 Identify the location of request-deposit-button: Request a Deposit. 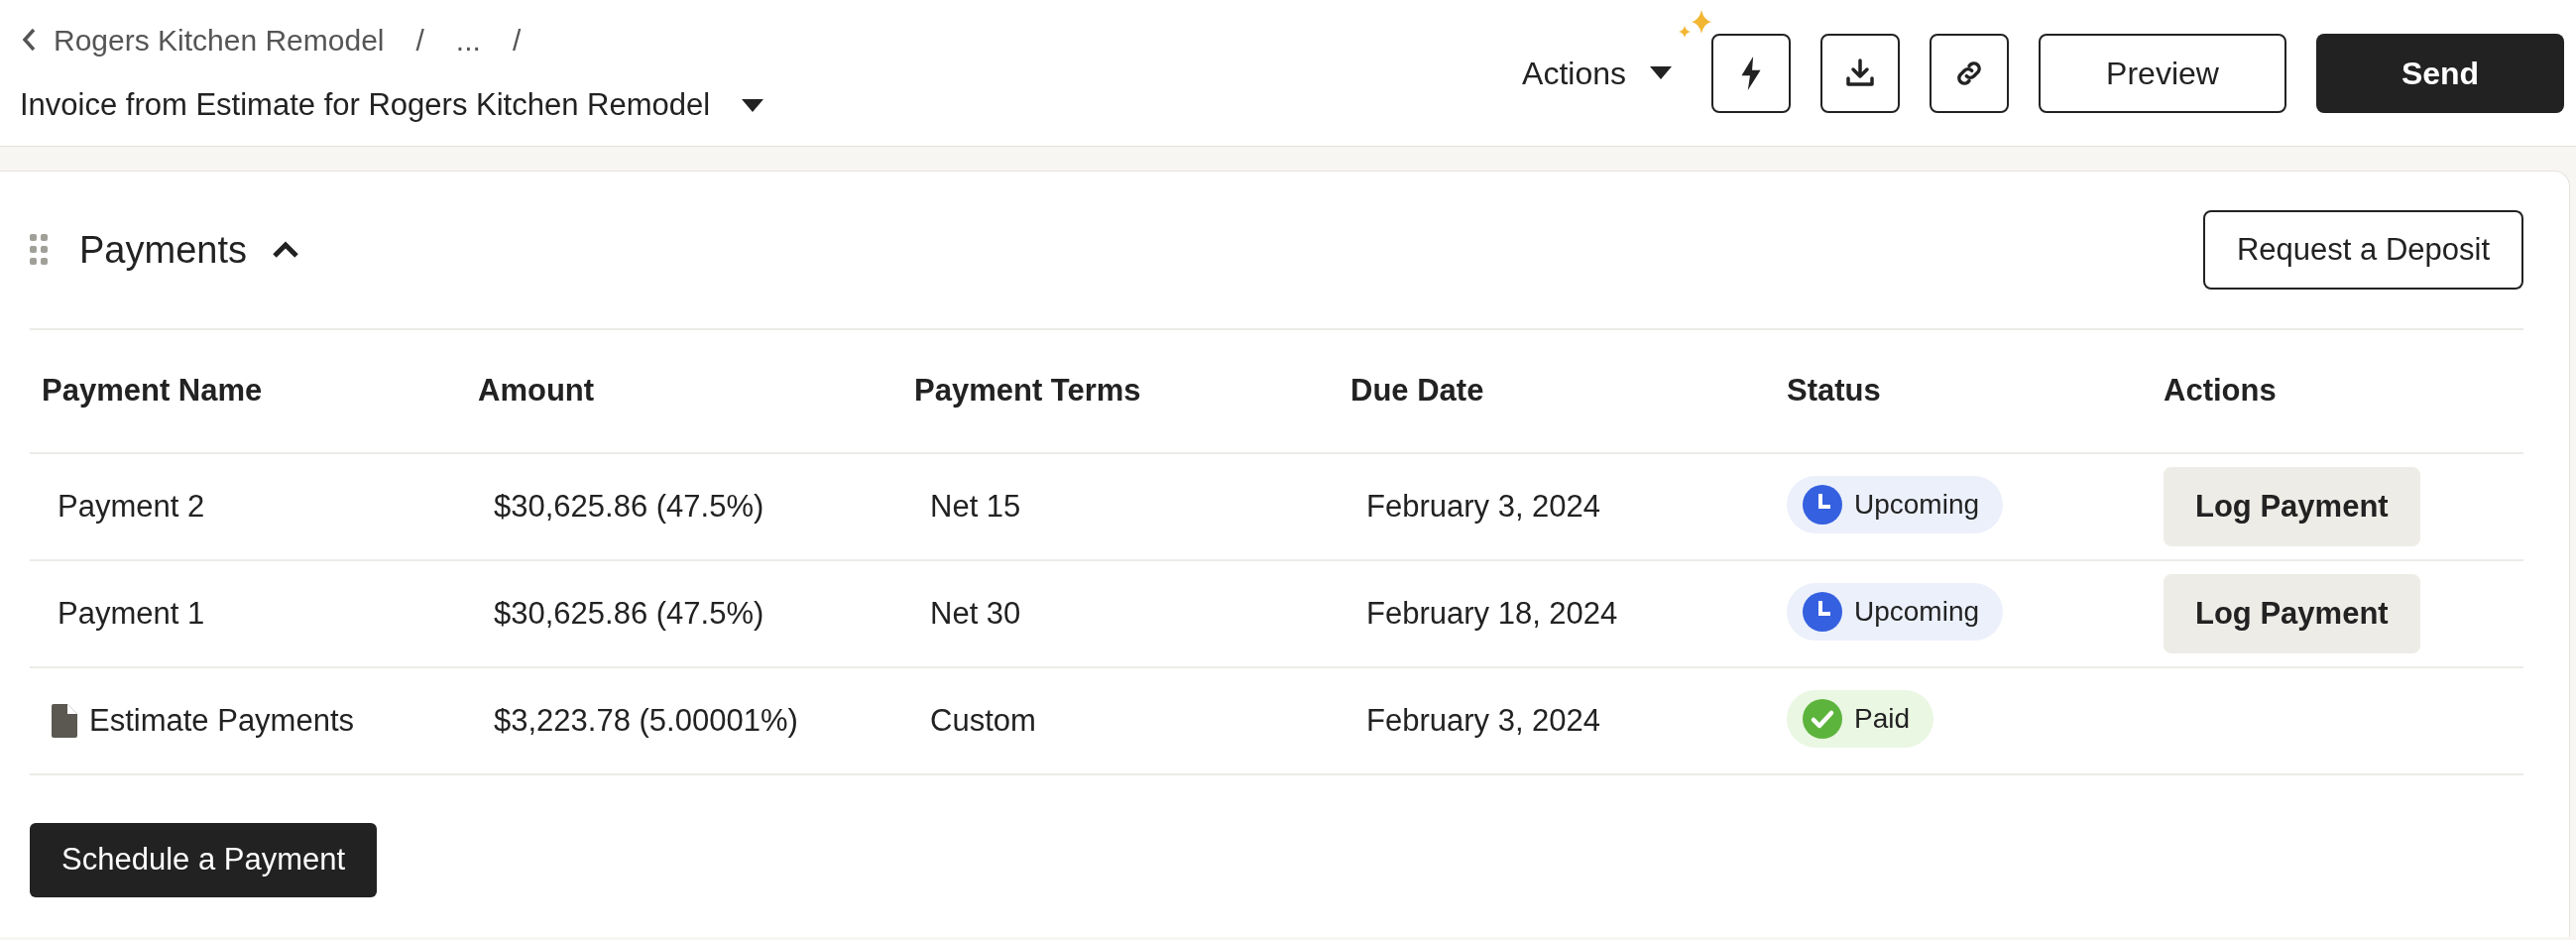
(2363, 250).